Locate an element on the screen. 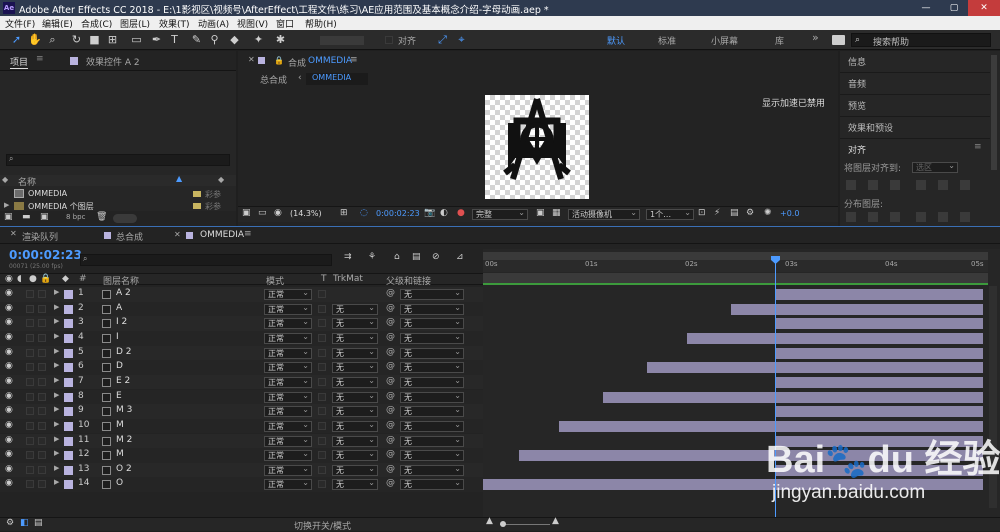 The image size is (1000, 532). menu-layer: 图层(L) is located at coordinates (135, 23).